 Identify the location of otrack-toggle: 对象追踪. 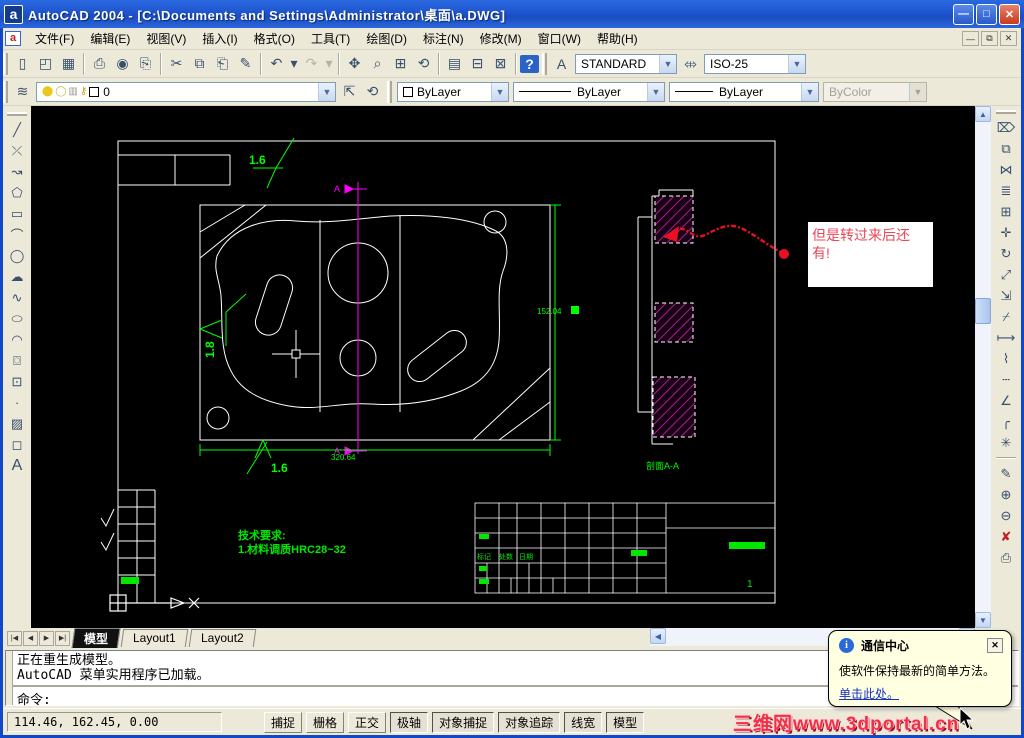
(529, 722).